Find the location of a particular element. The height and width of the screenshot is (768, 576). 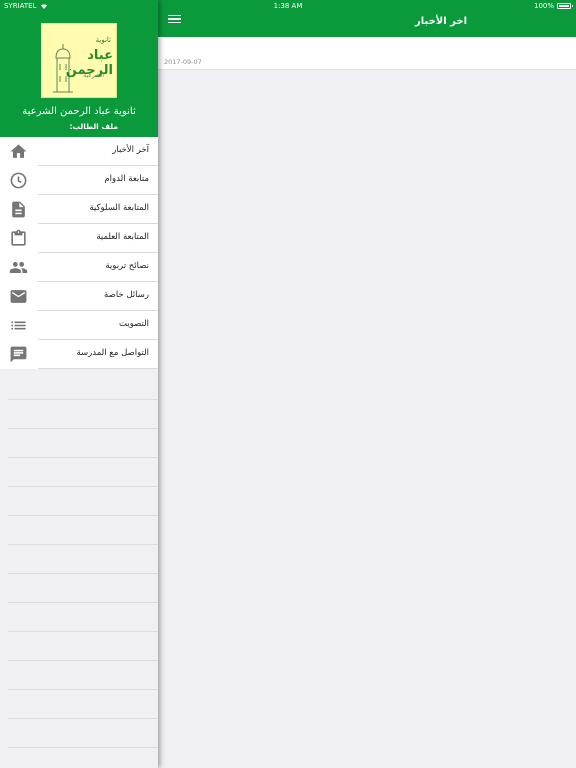

menu-item-voting: التصويت is located at coordinates (79, 325).